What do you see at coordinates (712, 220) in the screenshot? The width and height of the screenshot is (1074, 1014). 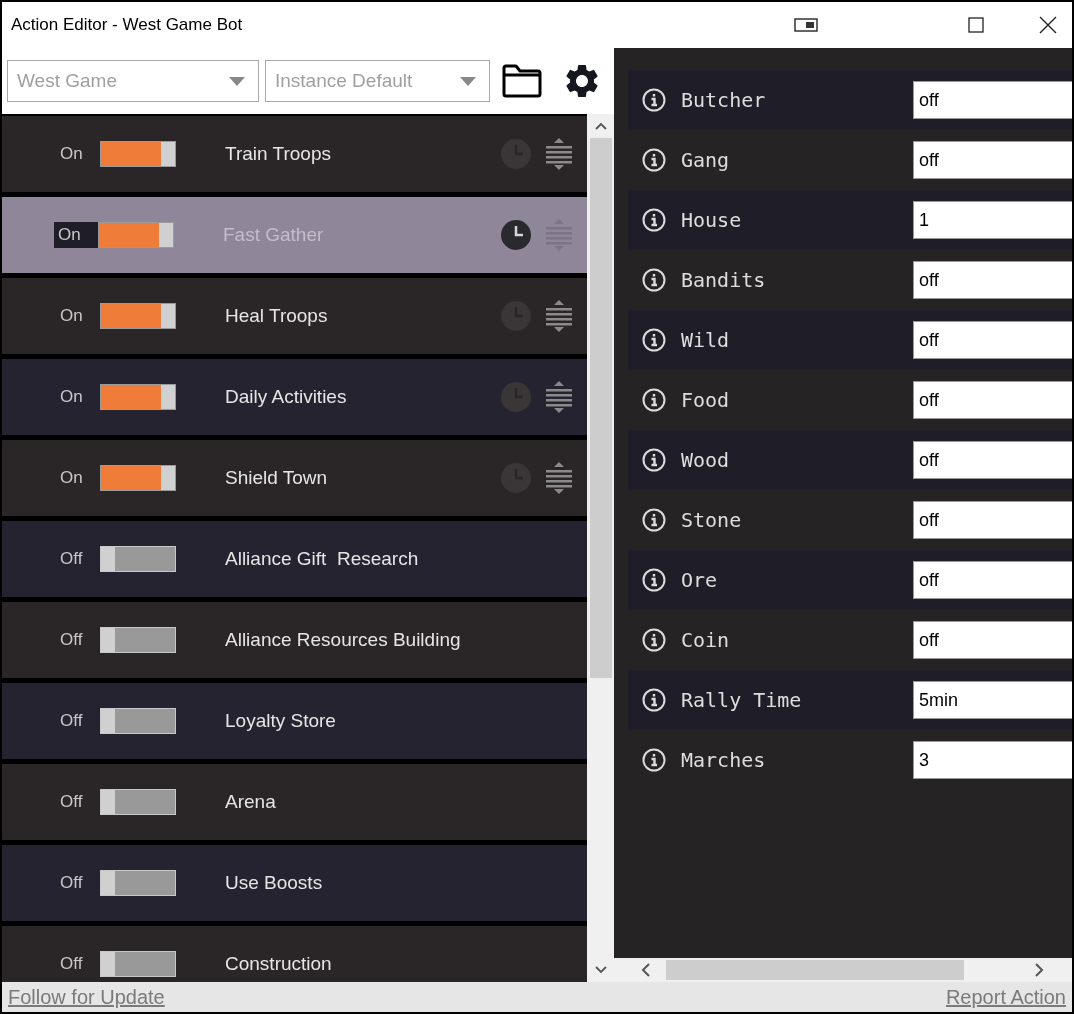 I see `setting-label: House` at bounding box center [712, 220].